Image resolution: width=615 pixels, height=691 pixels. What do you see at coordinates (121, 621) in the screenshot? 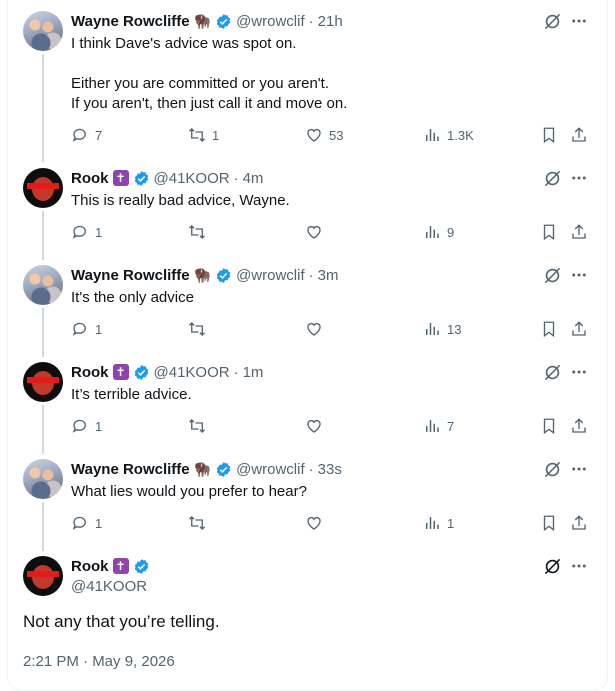
I see `tweet-text: Not any that you’re telling.` at bounding box center [121, 621].